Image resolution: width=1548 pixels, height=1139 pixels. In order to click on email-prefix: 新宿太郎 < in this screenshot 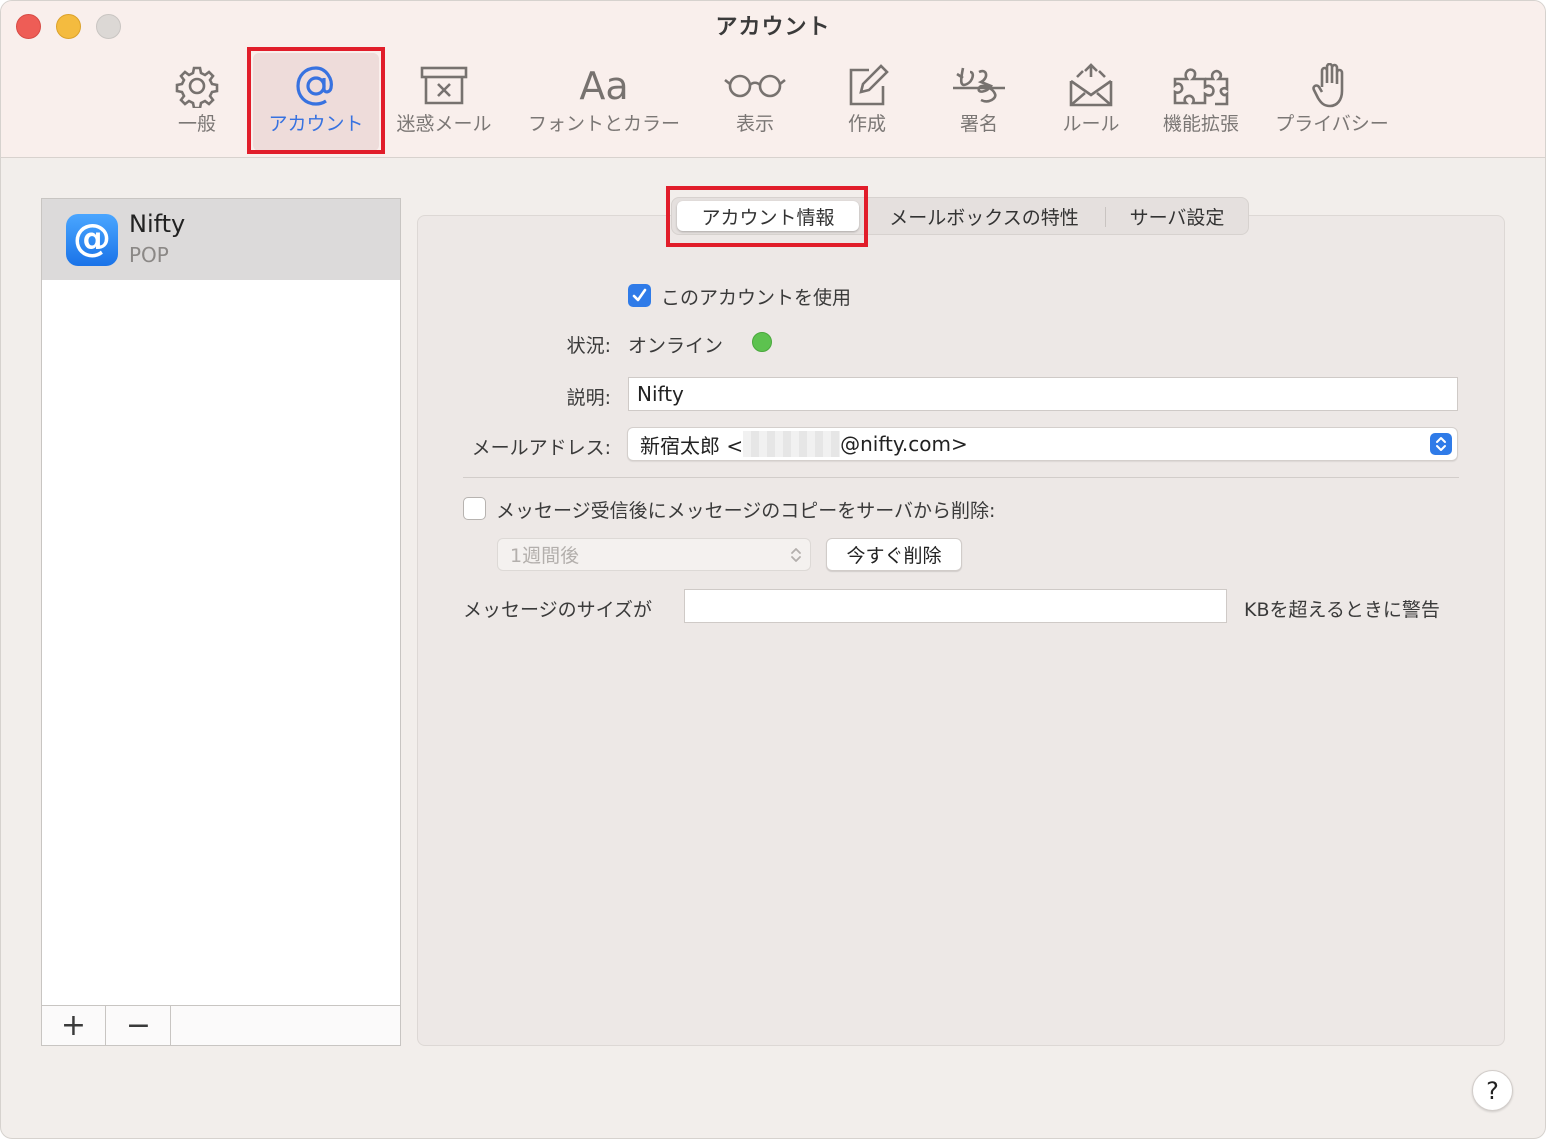, I will do `click(692, 445)`.